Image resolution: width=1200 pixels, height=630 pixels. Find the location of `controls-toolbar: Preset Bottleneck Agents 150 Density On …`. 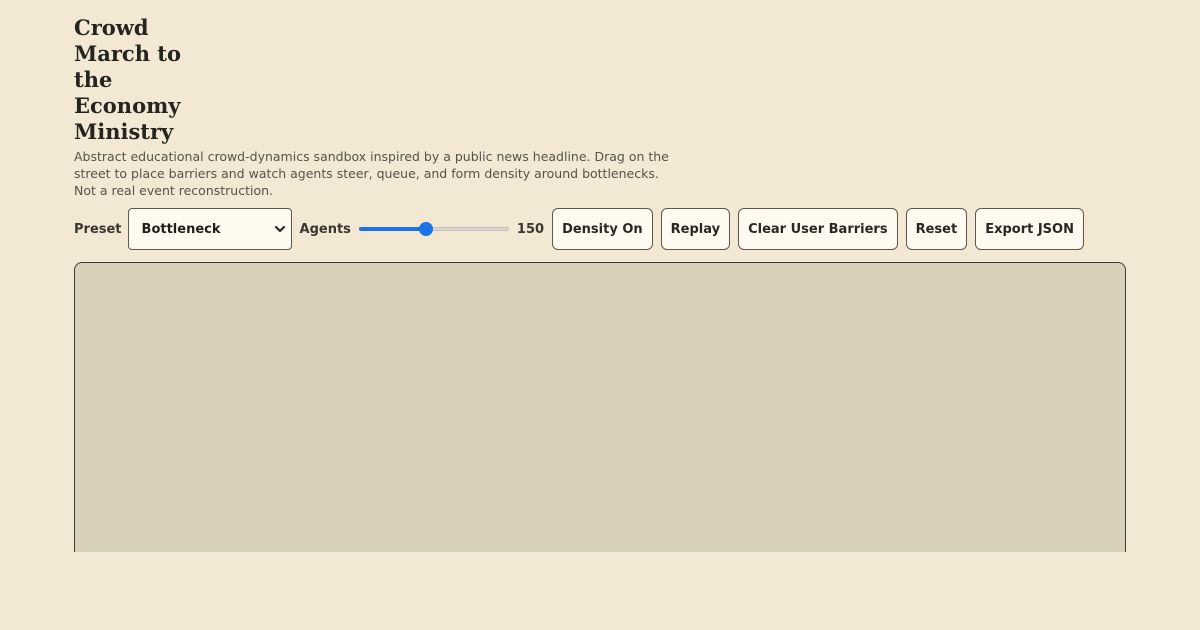

controls-toolbar: Preset Bottleneck Agents 150 Density On … is located at coordinates (583, 229).